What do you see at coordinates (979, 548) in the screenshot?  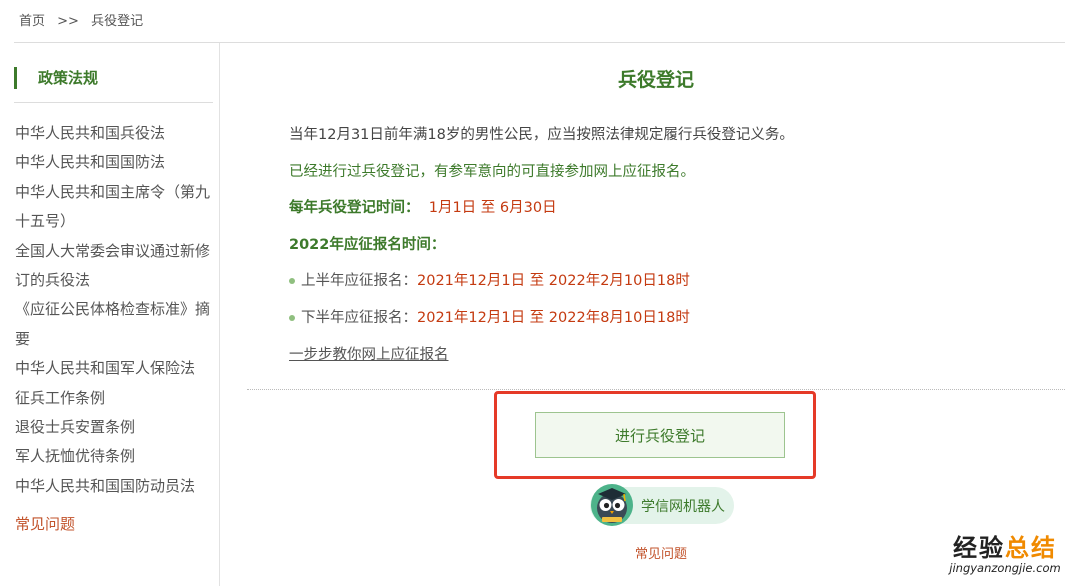 I see `watermark-prefix: 经验` at bounding box center [979, 548].